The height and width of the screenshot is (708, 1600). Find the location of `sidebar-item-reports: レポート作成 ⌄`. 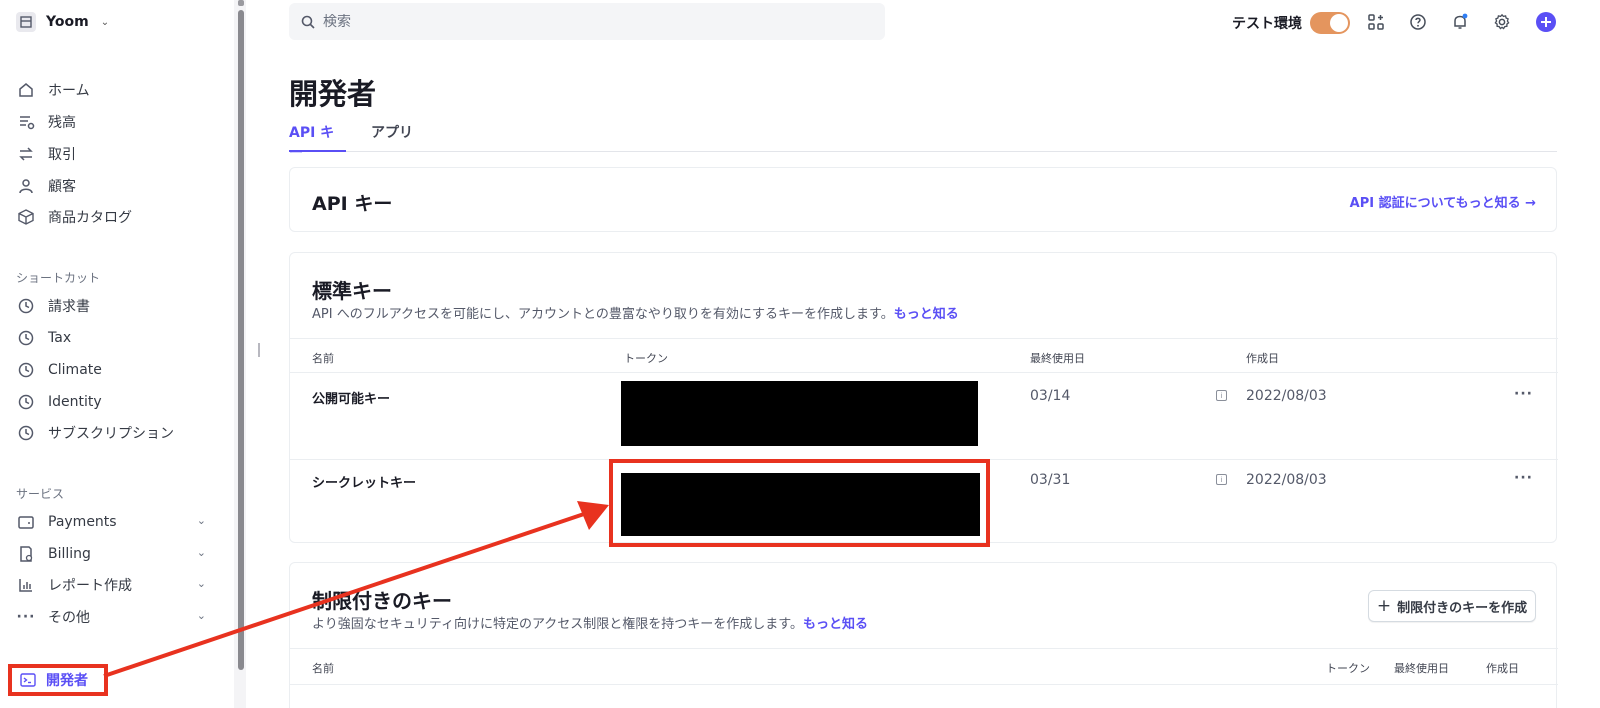

sidebar-item-reports: レポート作成 ⌄ is located at coordinates (116, 585).